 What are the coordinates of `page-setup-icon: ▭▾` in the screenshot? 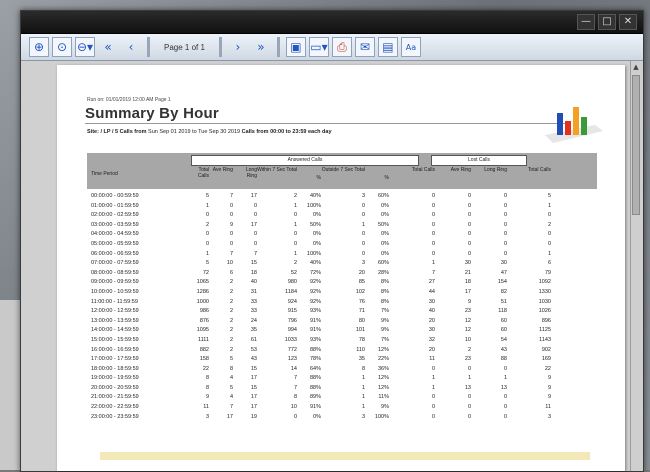 It's located at (318, 47).